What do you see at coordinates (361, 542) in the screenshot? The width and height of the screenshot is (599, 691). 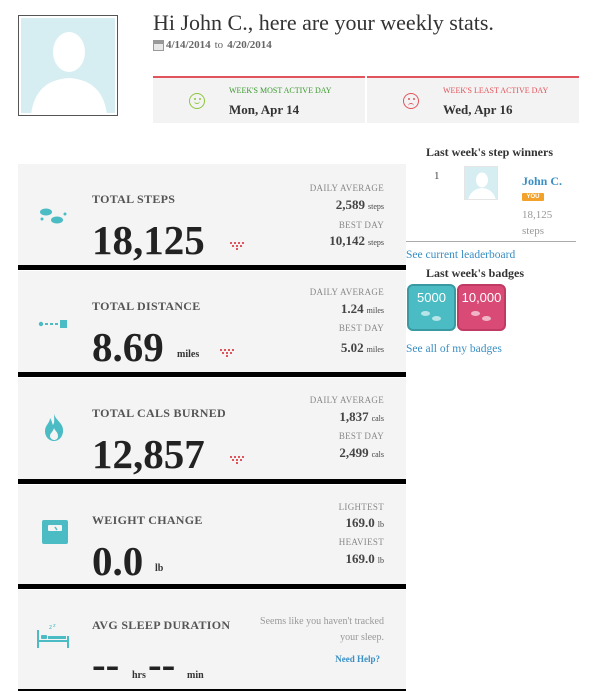 I see `weight-heaviest-label: HEAVIEST` at bounding box center [361, 542].